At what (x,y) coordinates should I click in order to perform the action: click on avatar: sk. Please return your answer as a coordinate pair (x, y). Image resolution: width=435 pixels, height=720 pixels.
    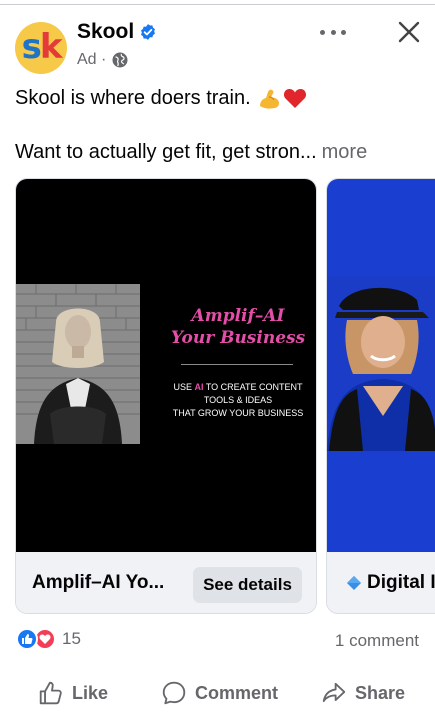
    Looking at the image, I should click on (41, 48).